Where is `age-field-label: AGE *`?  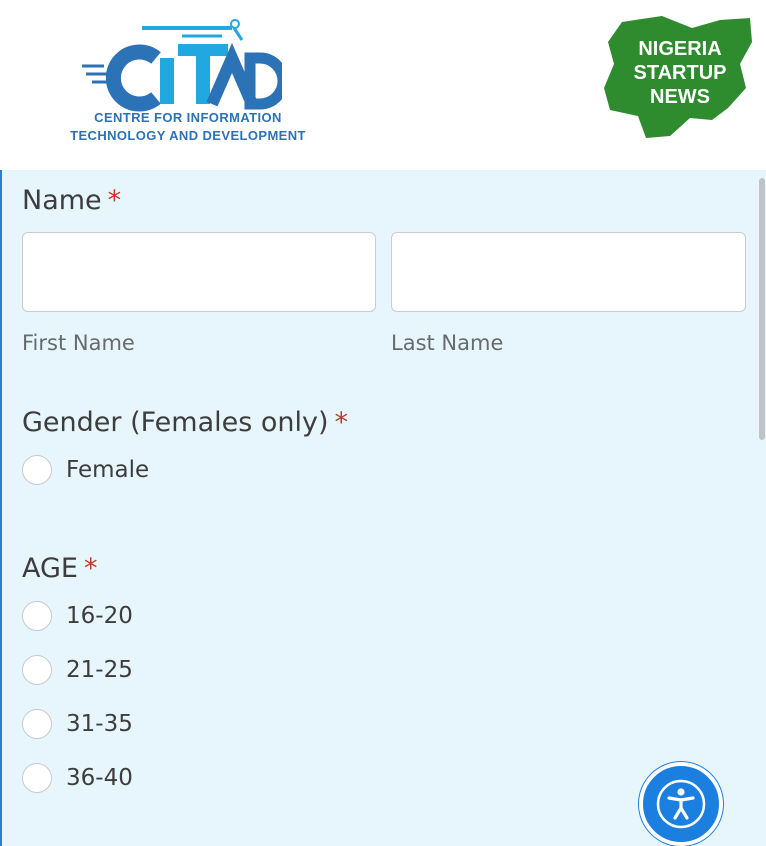 age-field-label: AGE * is located at coordinates (59, 568).